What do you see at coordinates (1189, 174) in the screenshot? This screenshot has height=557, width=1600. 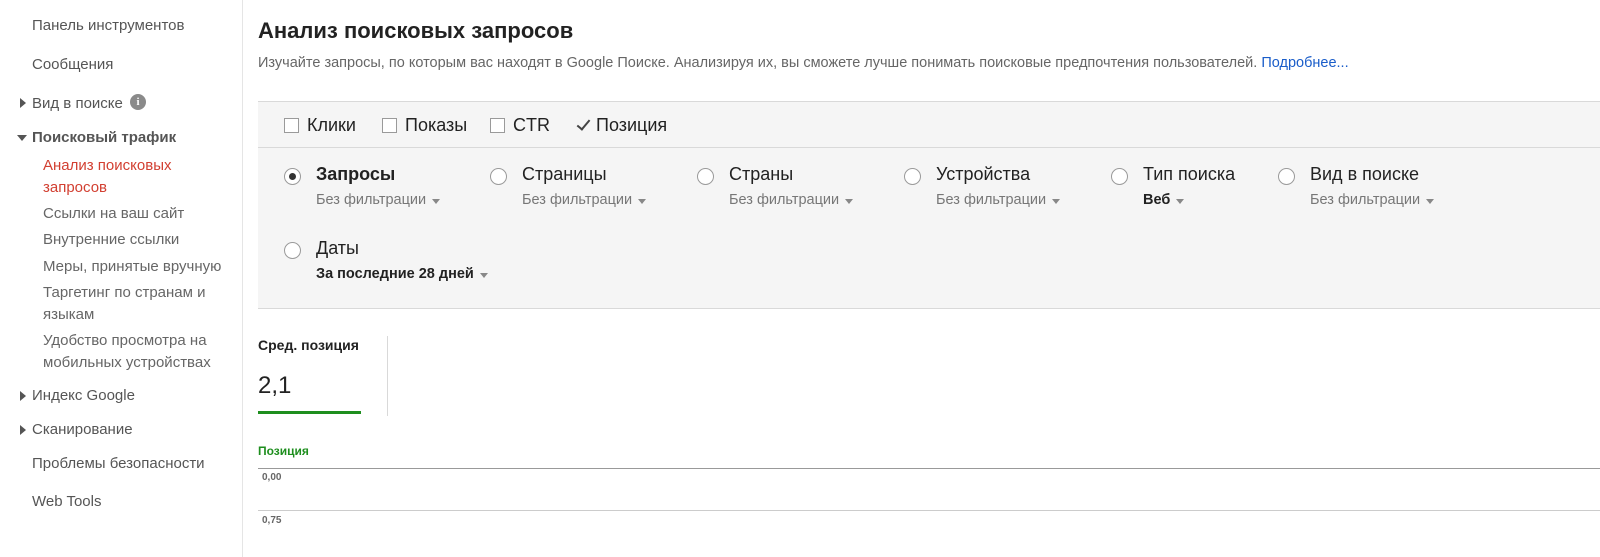 I see `dimension-label: Тип поиска` at bounding box center [1189, 174].